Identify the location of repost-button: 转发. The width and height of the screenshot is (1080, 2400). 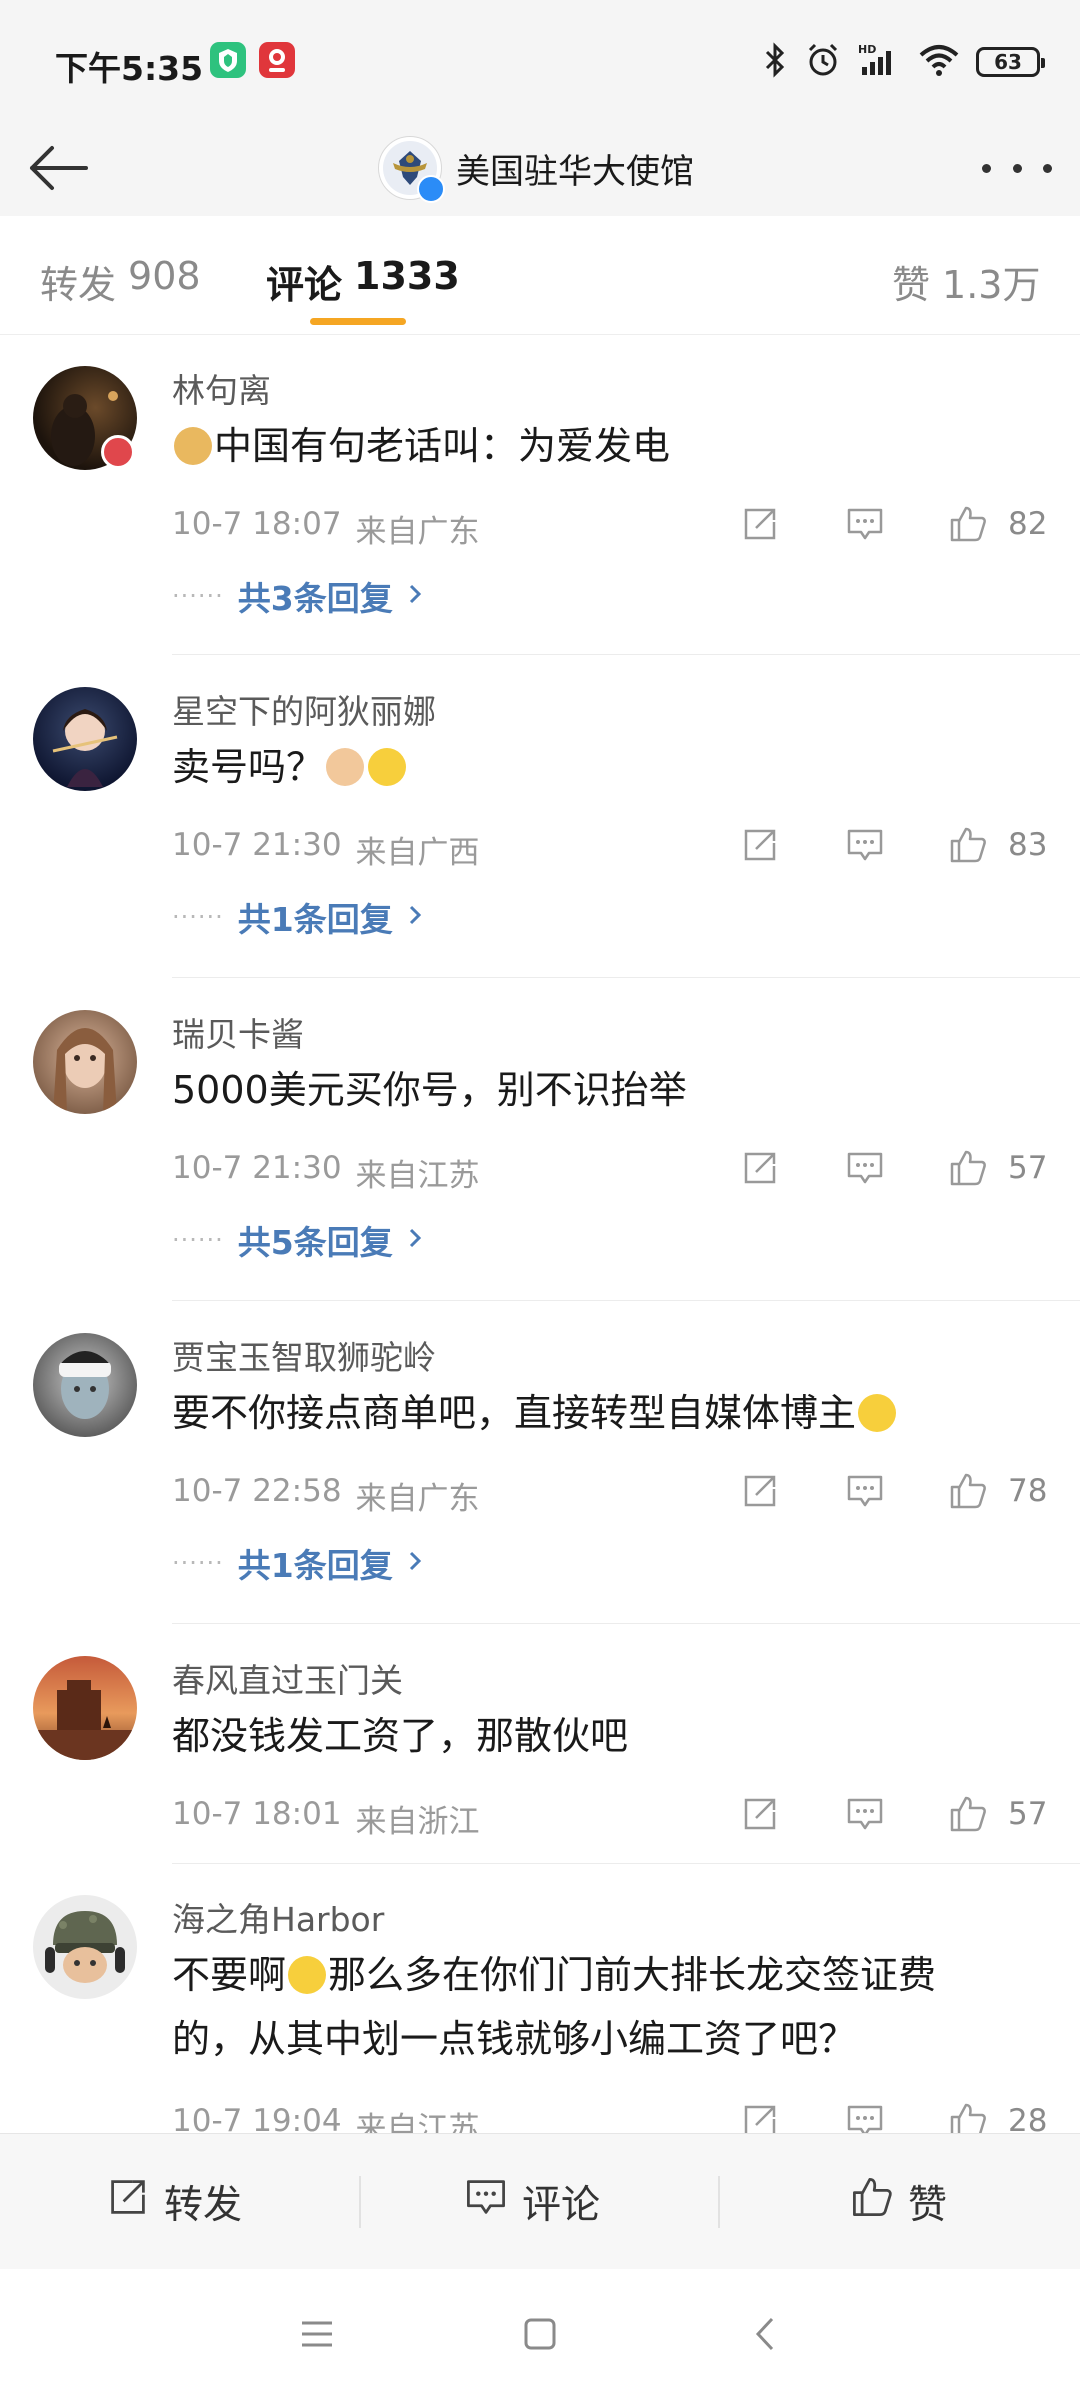
(174, 2202).